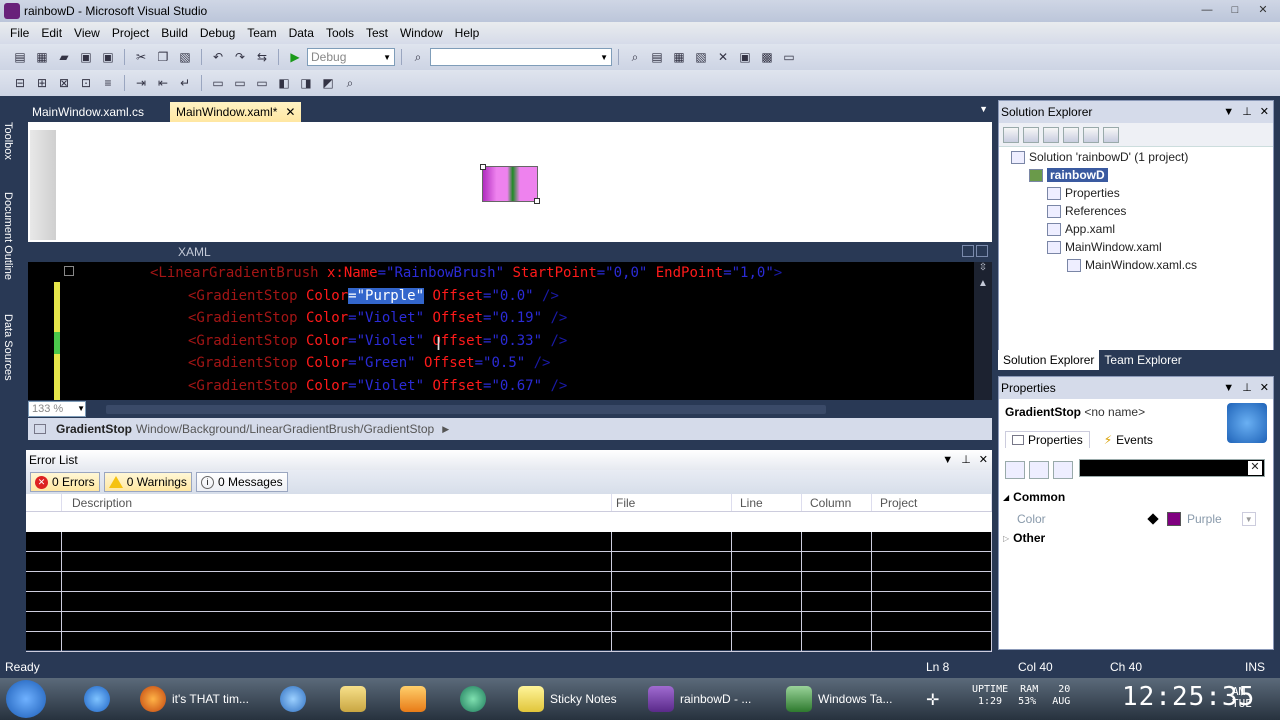 Image resolution: width=1280 pixels, height=720 pixels. What do you see at coordinates (262, 57) in the screenshot?
I see `navigate-icon: ⇆` at bounding box center [262, 57].